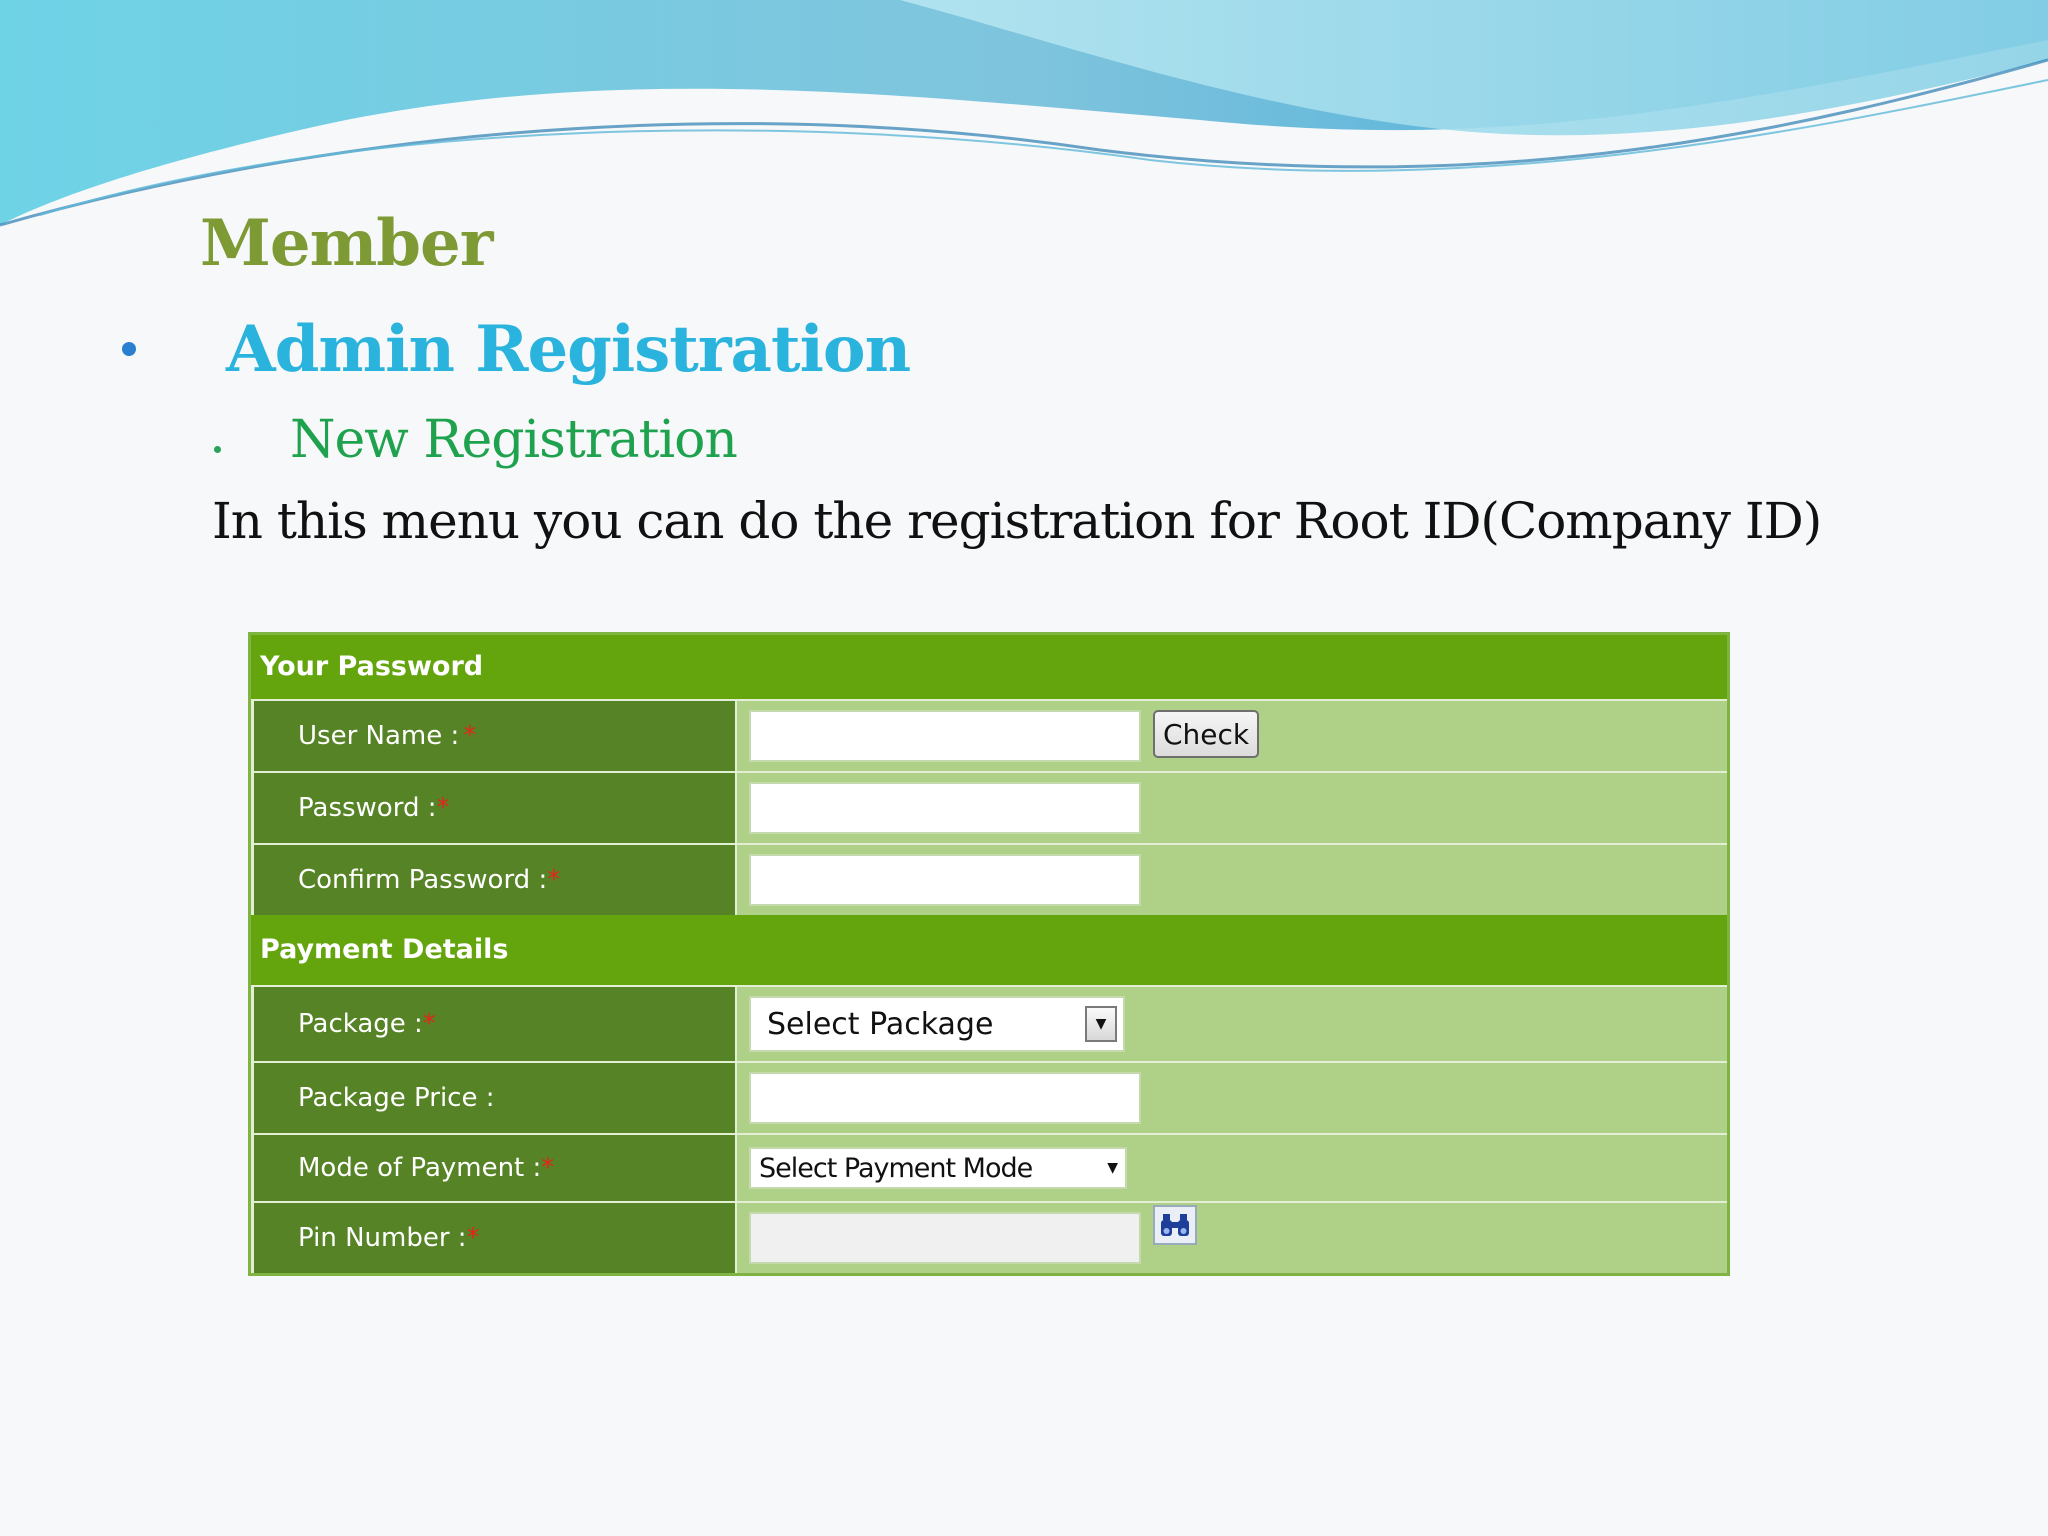 Image resolution: width=2048 pixels, height=1536 pixels. Describe the element at coordinates (1175, 1225) in the screenshot. I see `binoculars-icon` at that location.